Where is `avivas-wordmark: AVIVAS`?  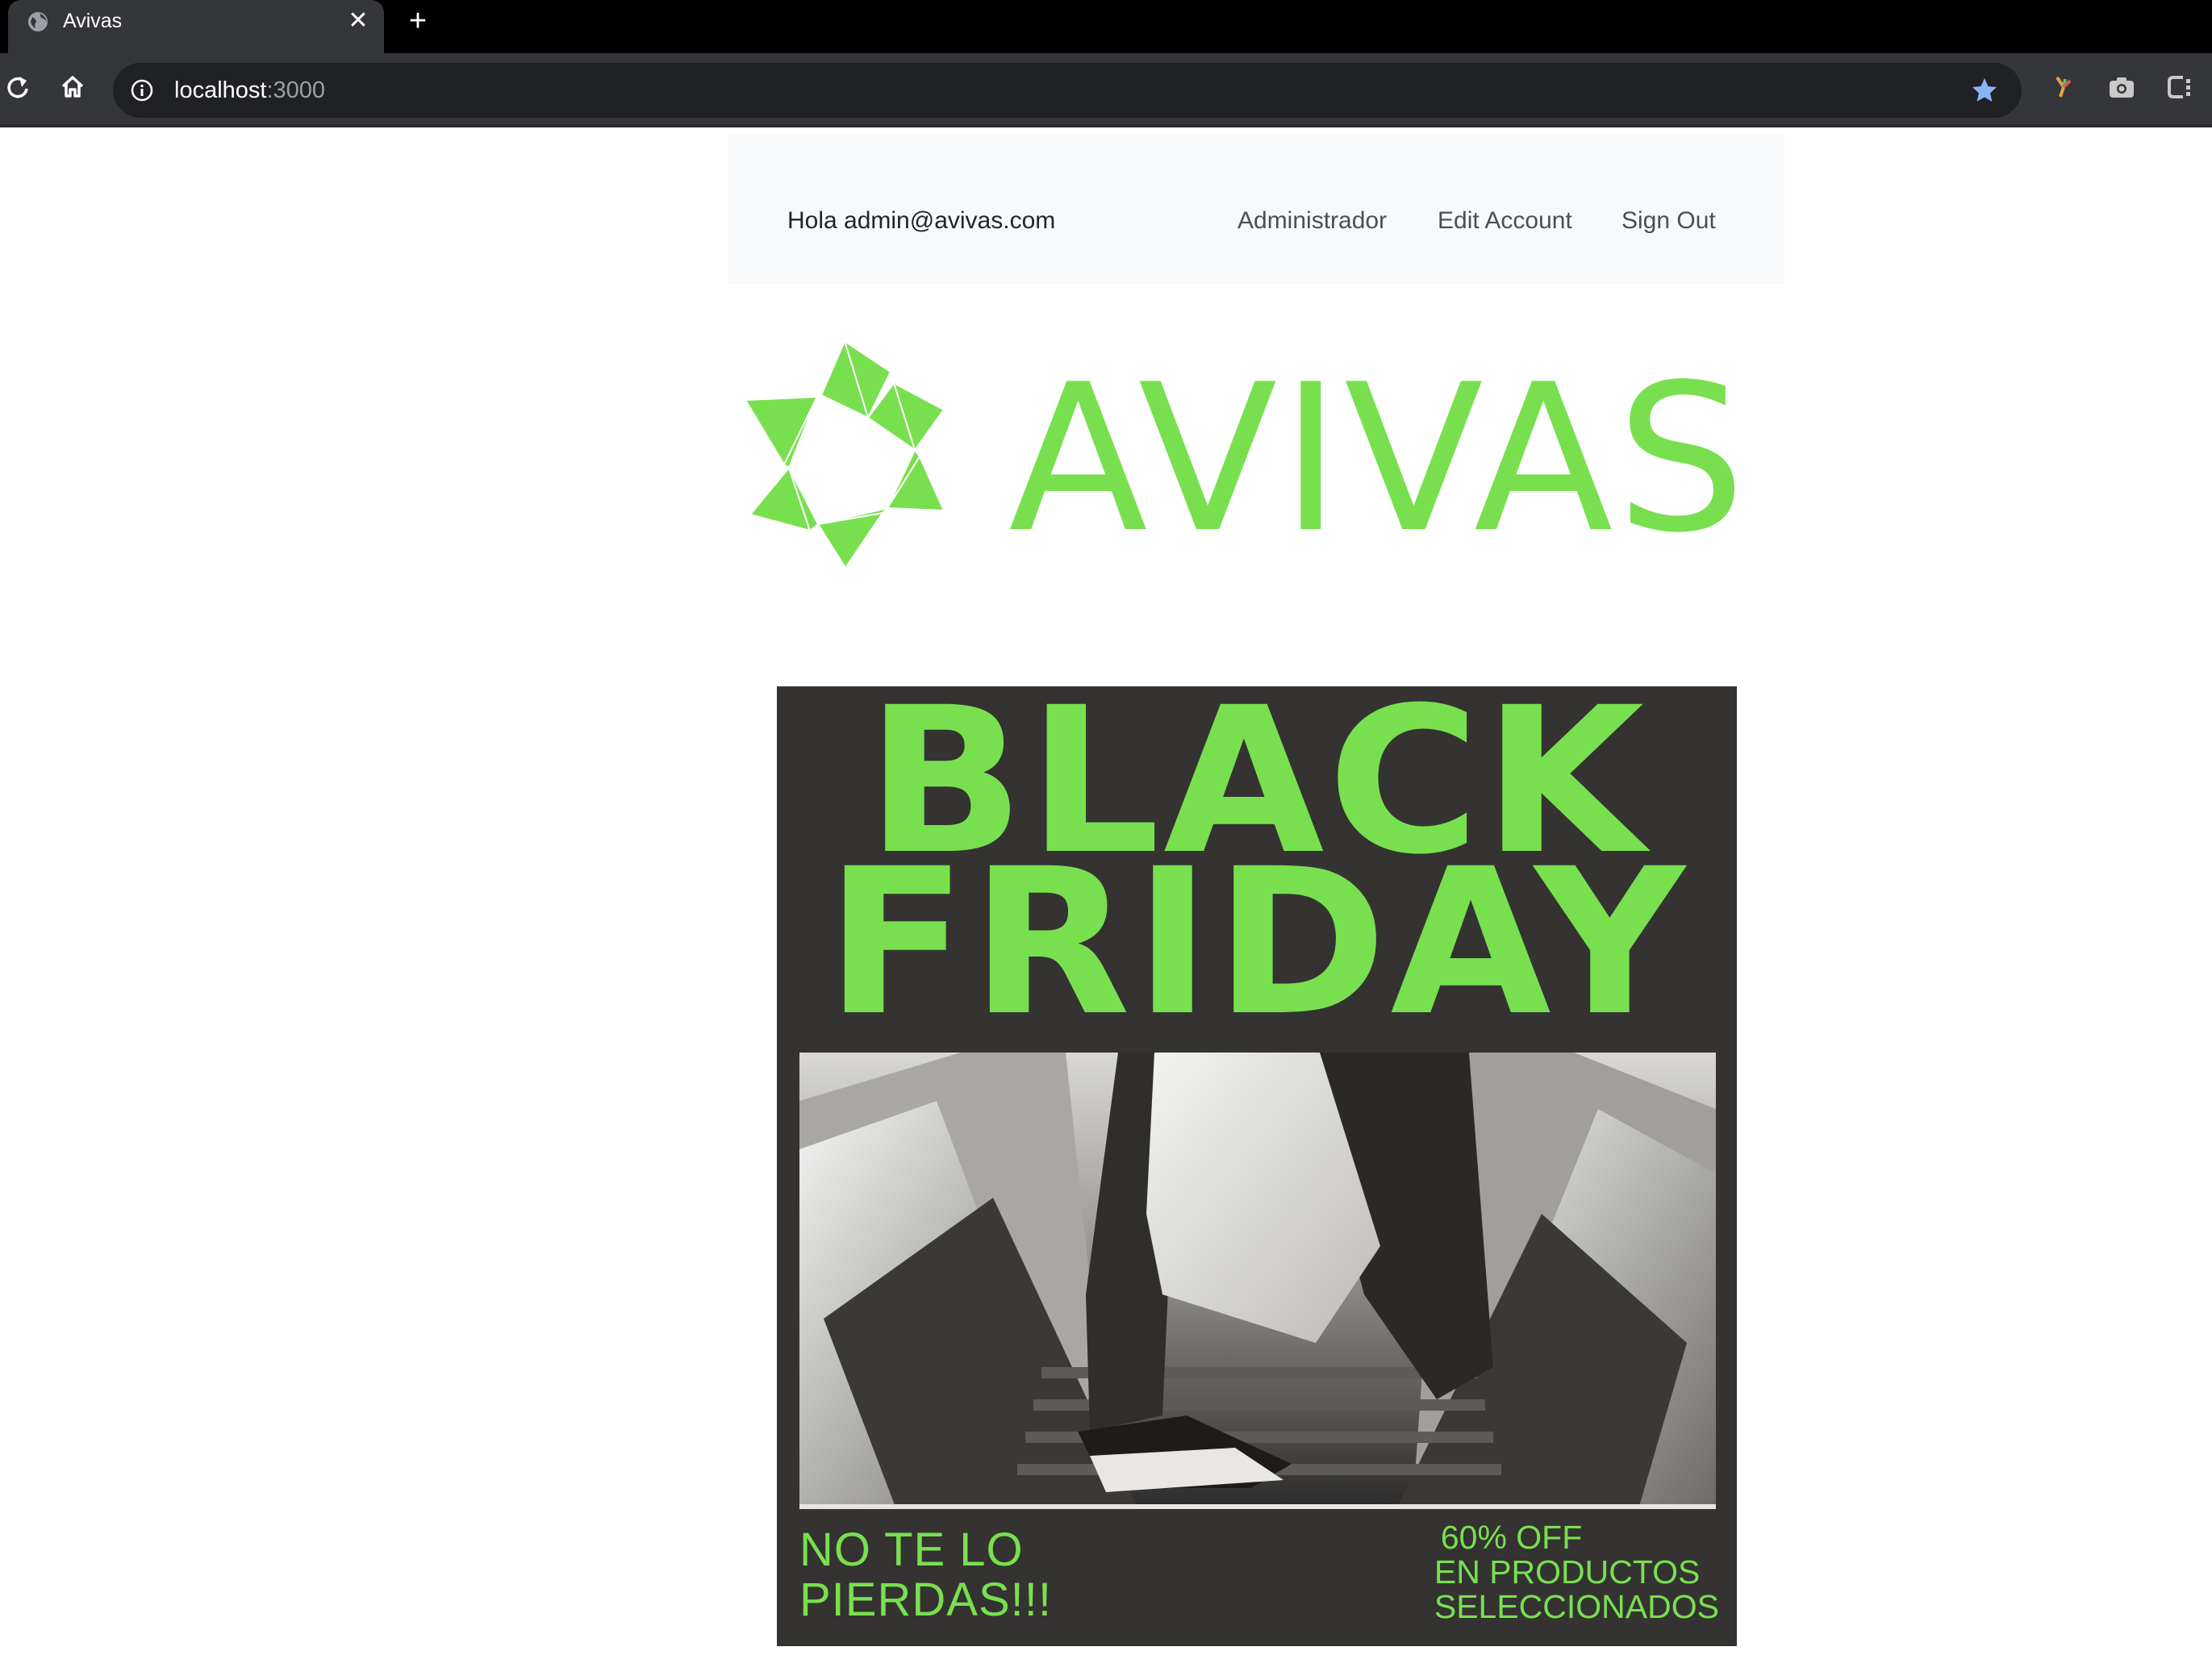 avivas-wordmark: AVIVAS is located at coordinates (1378, 456).